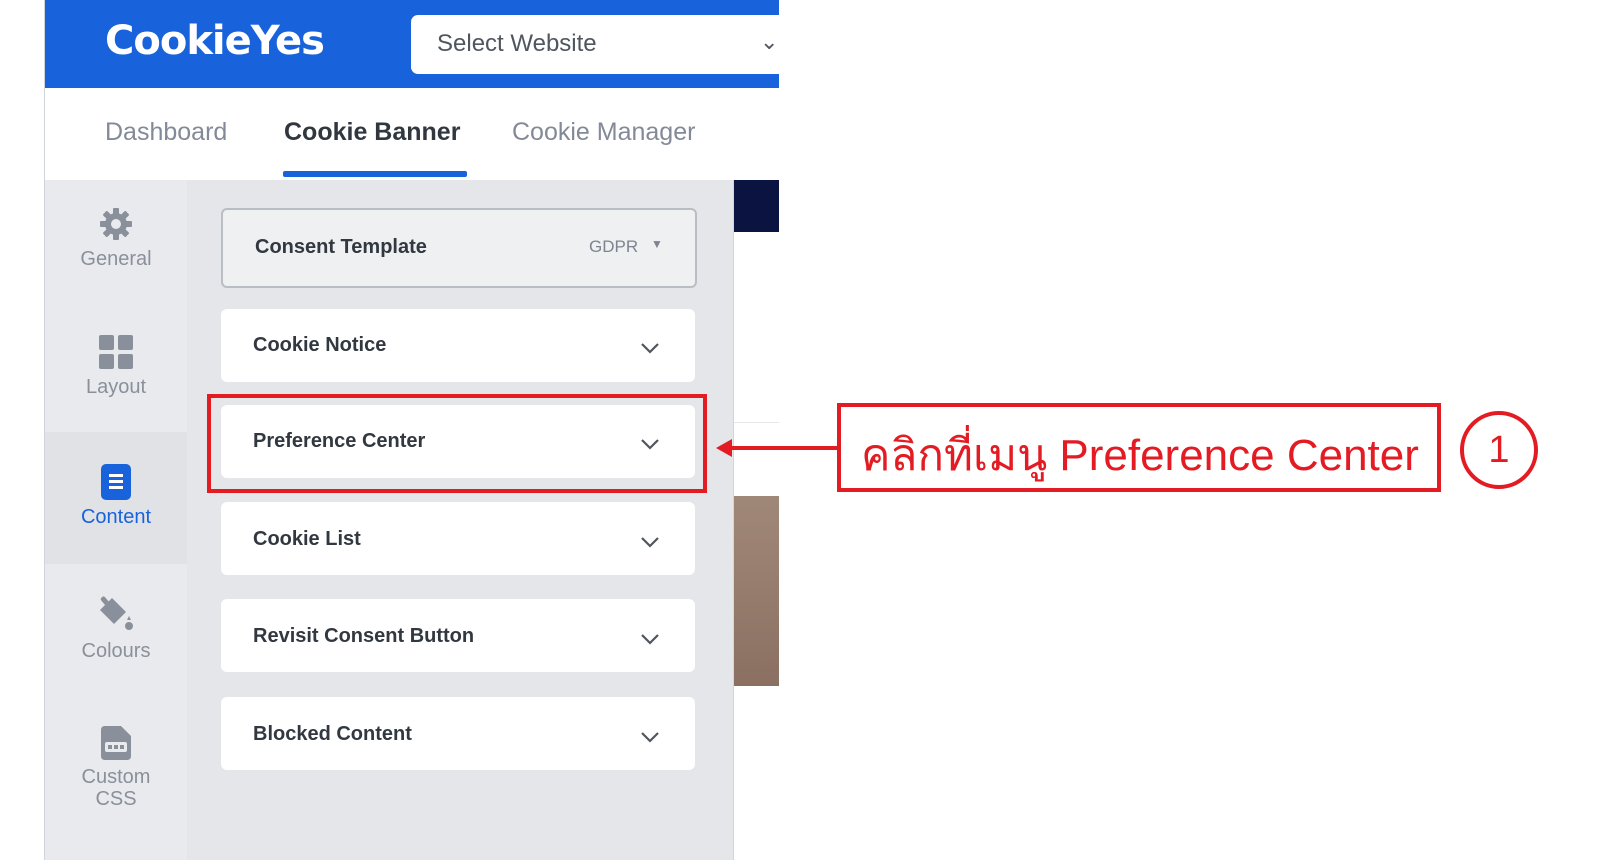 The width and height of the screenshot is (1600, 860). I want to click on accordion-label: Blocked Content, so click(332, 734).